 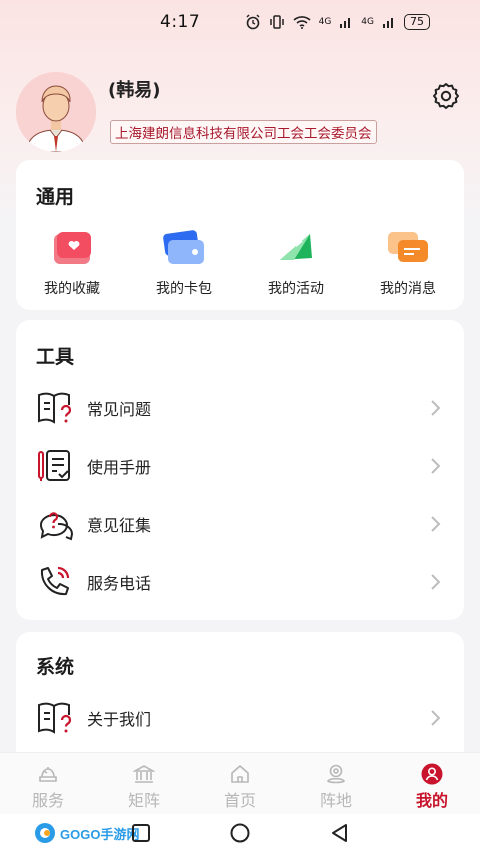 I want to click on vibrate-icon, so click(x=276, y=22).